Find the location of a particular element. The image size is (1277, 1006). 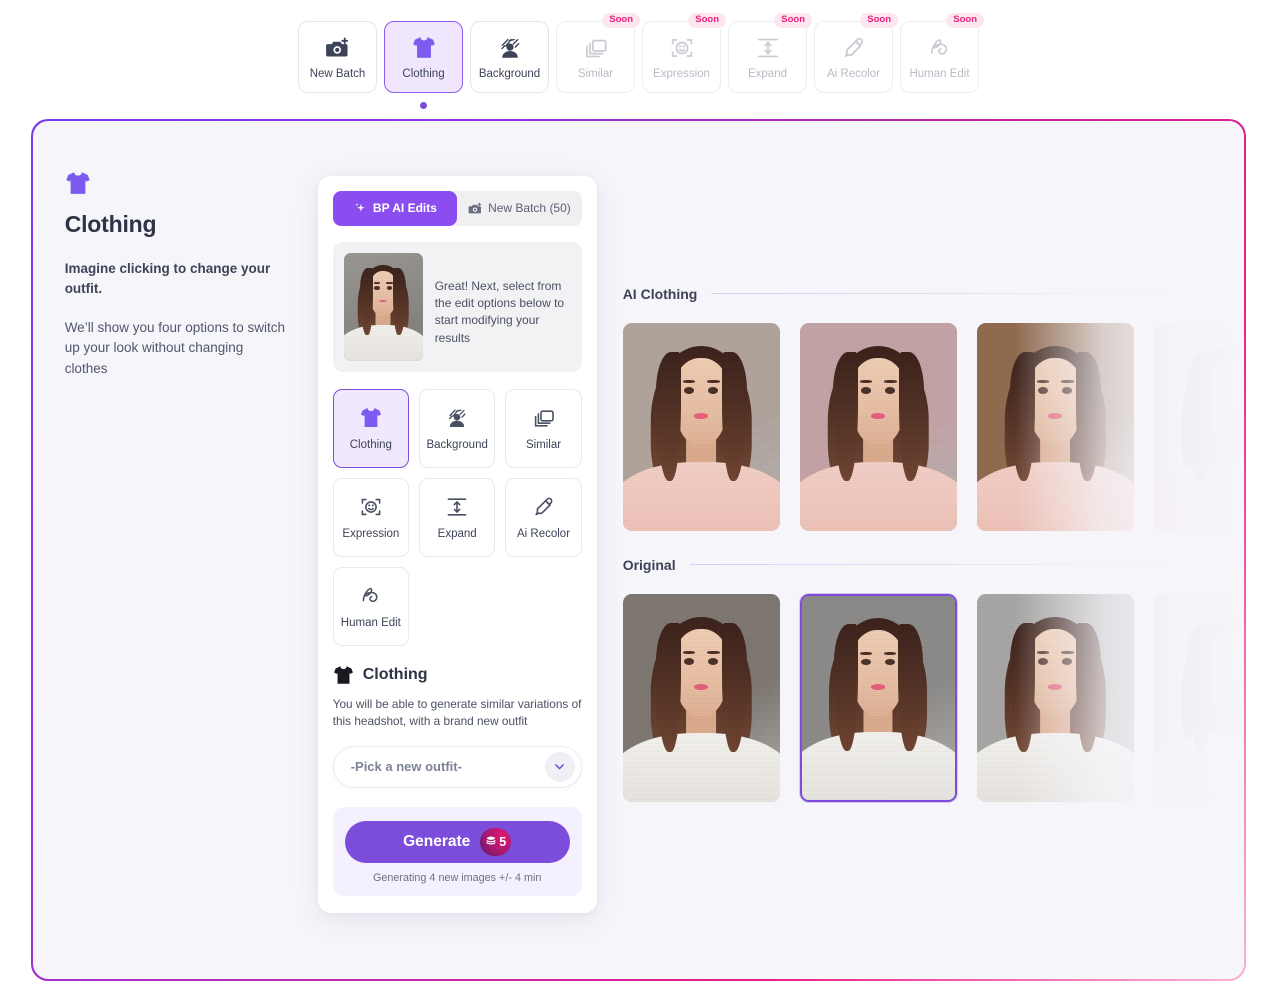

edit-option-similar: Similar is located at coordinates (543, 428).